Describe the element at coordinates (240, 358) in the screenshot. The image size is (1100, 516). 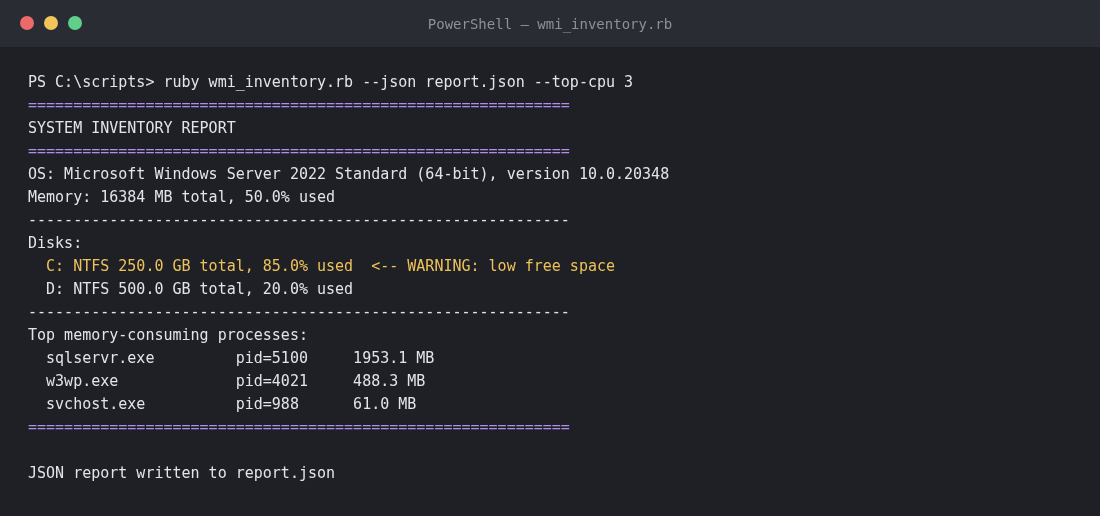
I see `output-line: sqlservr.exe pid=5100 1953.1 MB` at that location.